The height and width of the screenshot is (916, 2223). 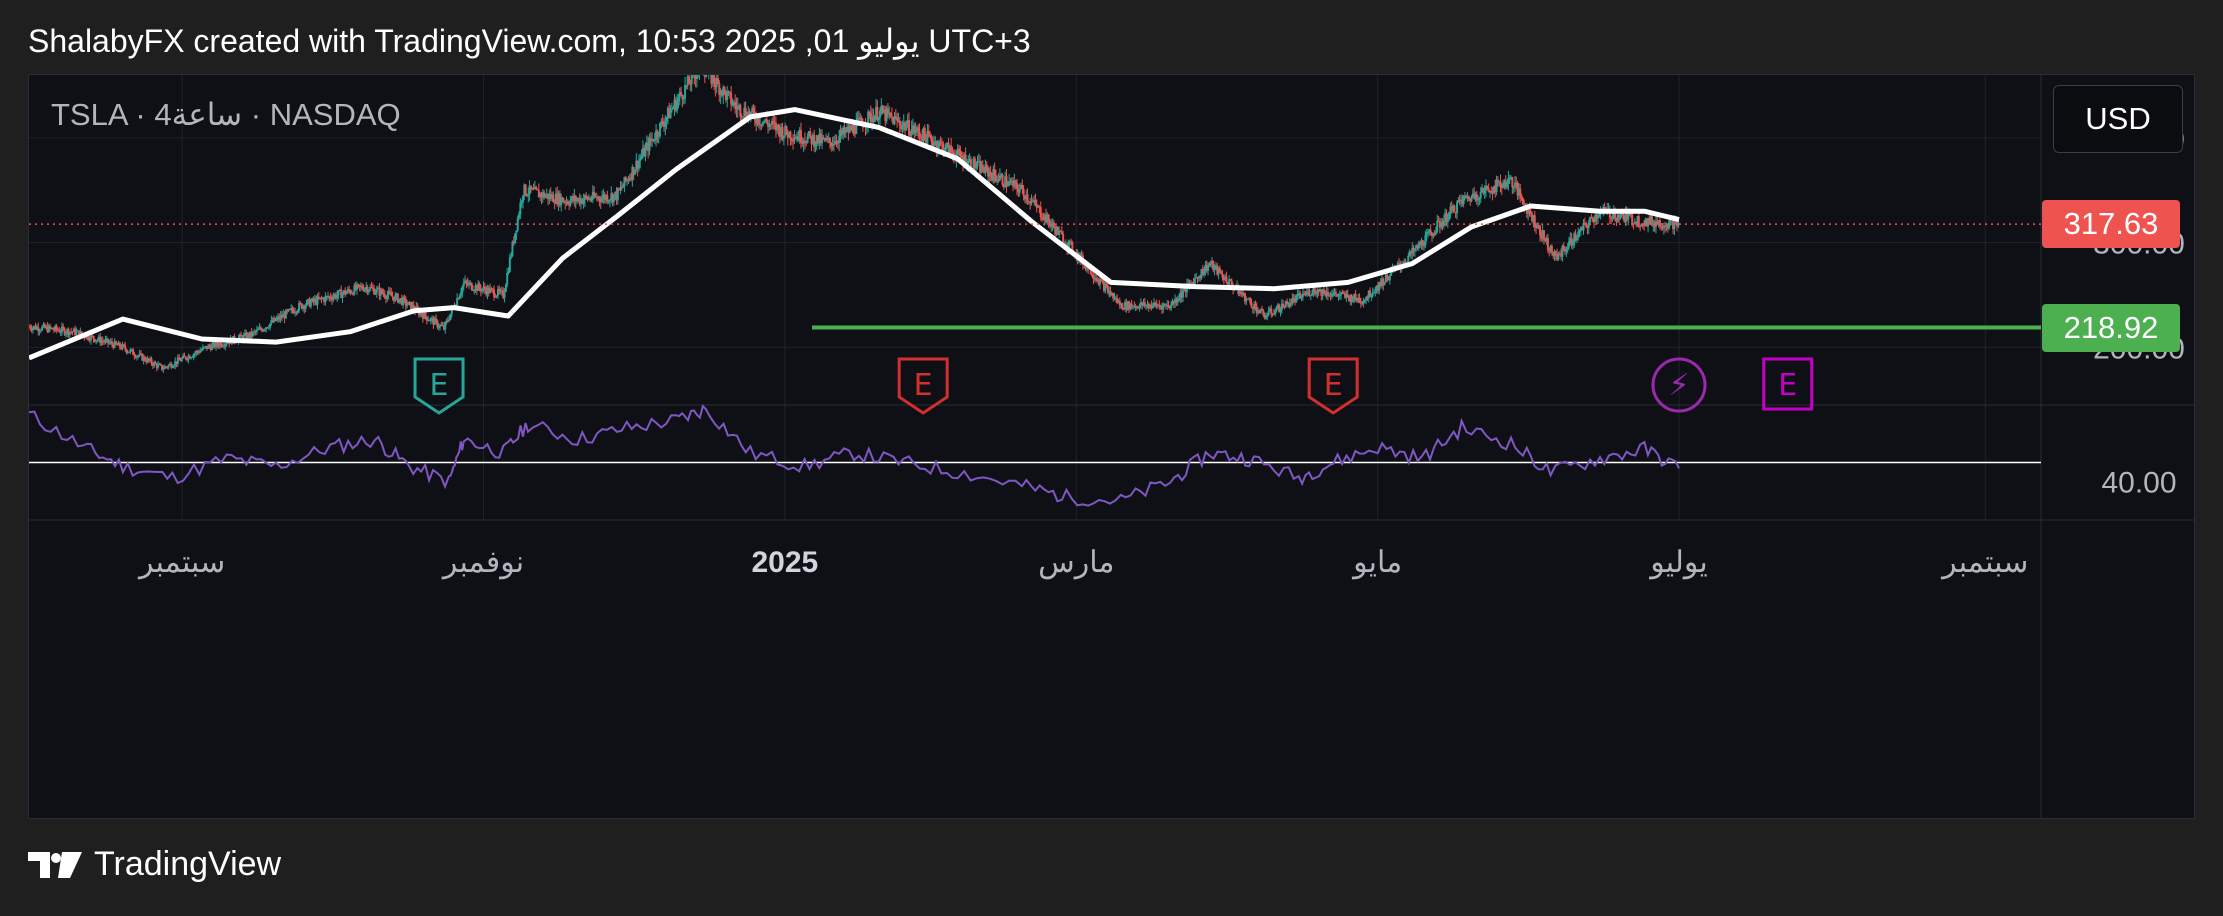 What do you see at coordinates (1984, 563) in the screenshot?
I see `time-axis-label: سبتمبر` at bounding box center [1984, 563].